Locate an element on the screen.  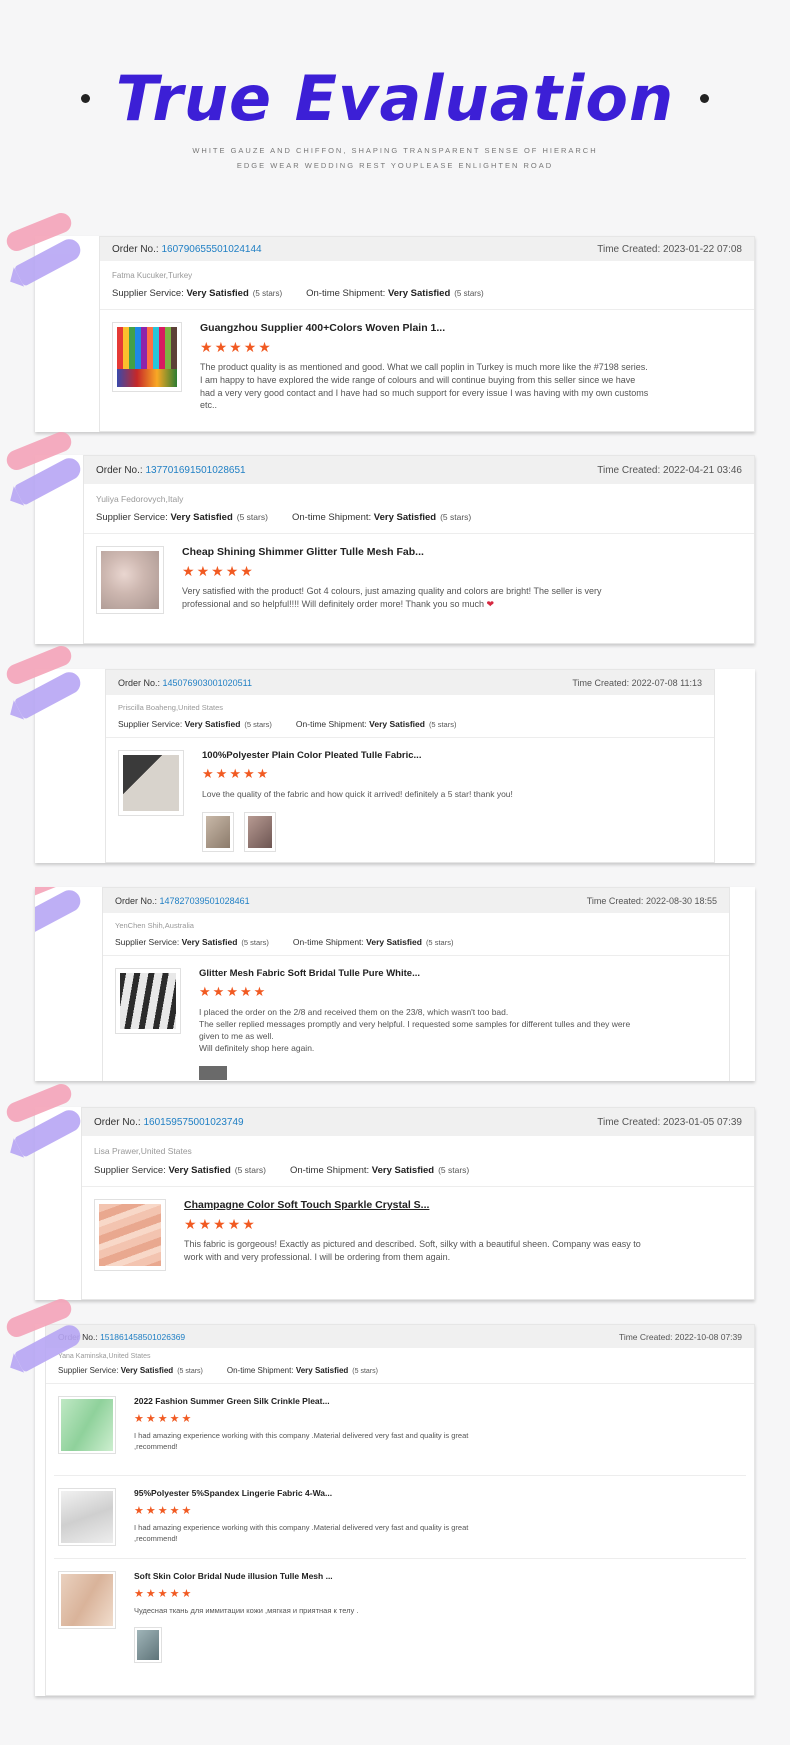
pleated-tulle-image-icon is located at coordinates (151, 783).